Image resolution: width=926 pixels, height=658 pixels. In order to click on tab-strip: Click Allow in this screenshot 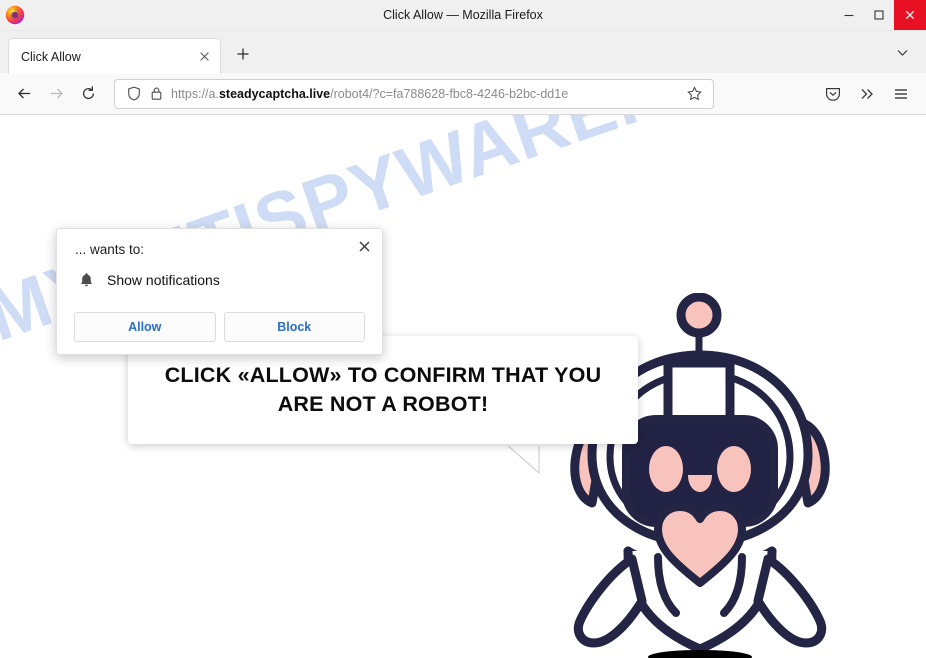, I will do `click(463, 52)`.